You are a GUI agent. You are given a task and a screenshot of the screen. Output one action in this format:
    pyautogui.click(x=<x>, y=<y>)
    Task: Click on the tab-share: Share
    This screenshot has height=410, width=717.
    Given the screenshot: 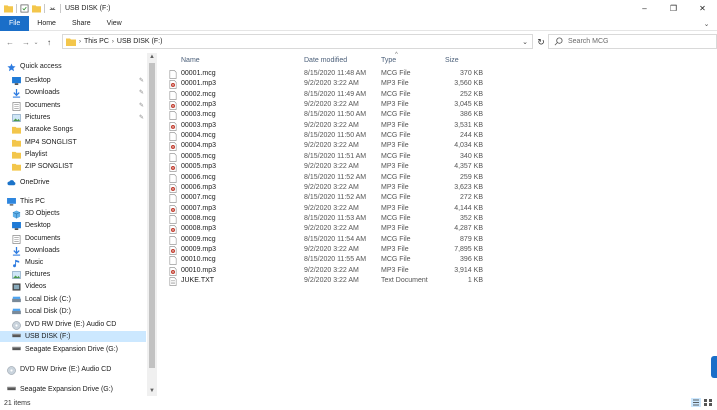 What is the action you would take?
    pyautogui.click(x=81, y=23)
    